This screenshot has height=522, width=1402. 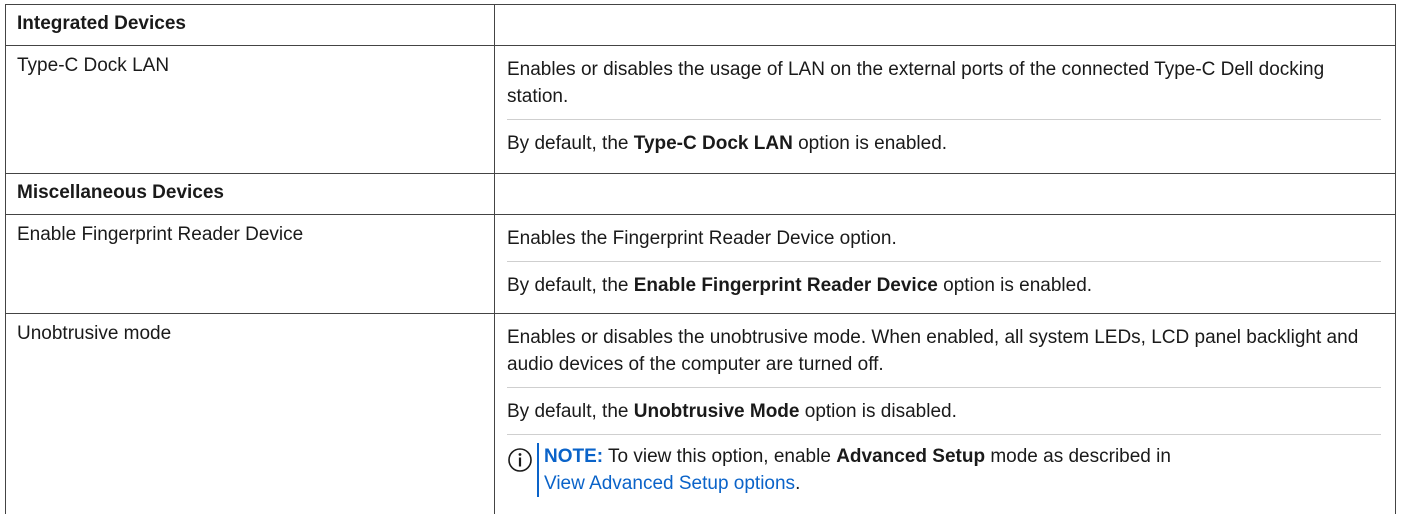 I want to click on section-header-cell: Miscellaneous Devices, so click(x=250, y=194).